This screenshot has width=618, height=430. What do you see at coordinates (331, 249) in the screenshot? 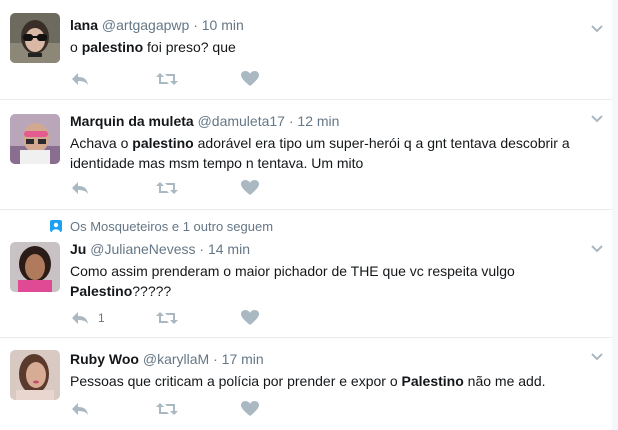
I see `tweet-header: Ju @JulianeNevess · 14 min` at bounding box center [331, 249].